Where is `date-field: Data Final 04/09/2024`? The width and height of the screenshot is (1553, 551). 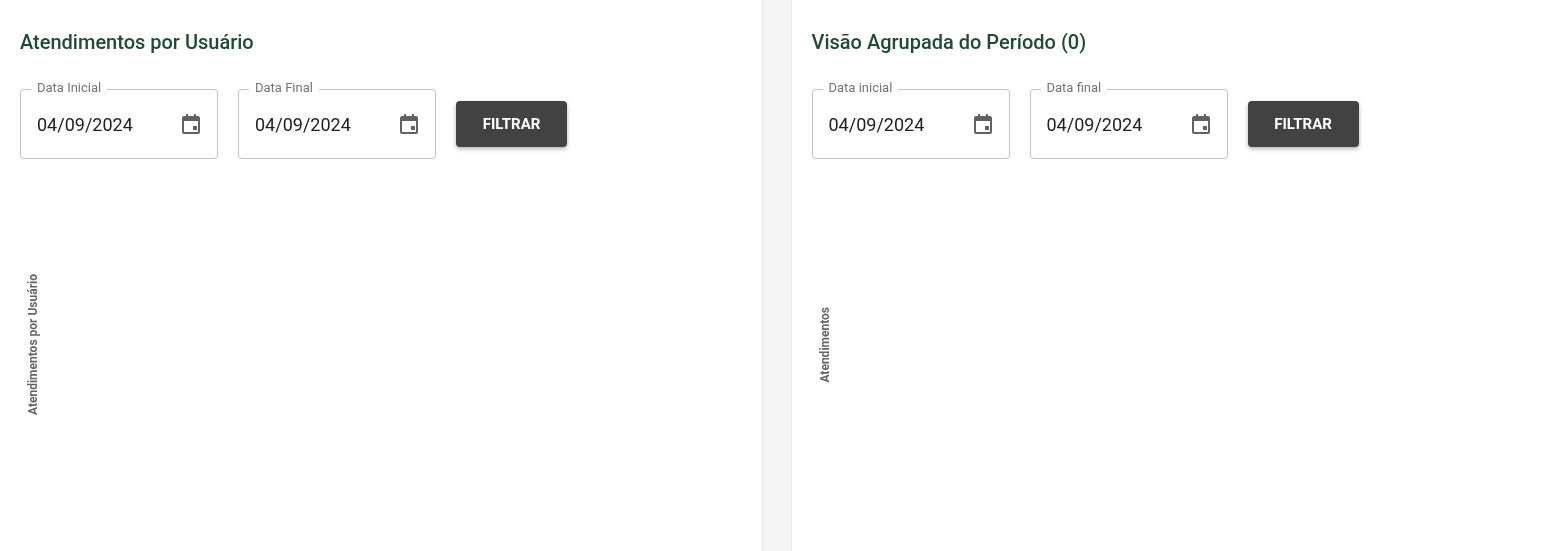 date-field: Data Final 04/09/2024 is located at coordinates (337, 119).